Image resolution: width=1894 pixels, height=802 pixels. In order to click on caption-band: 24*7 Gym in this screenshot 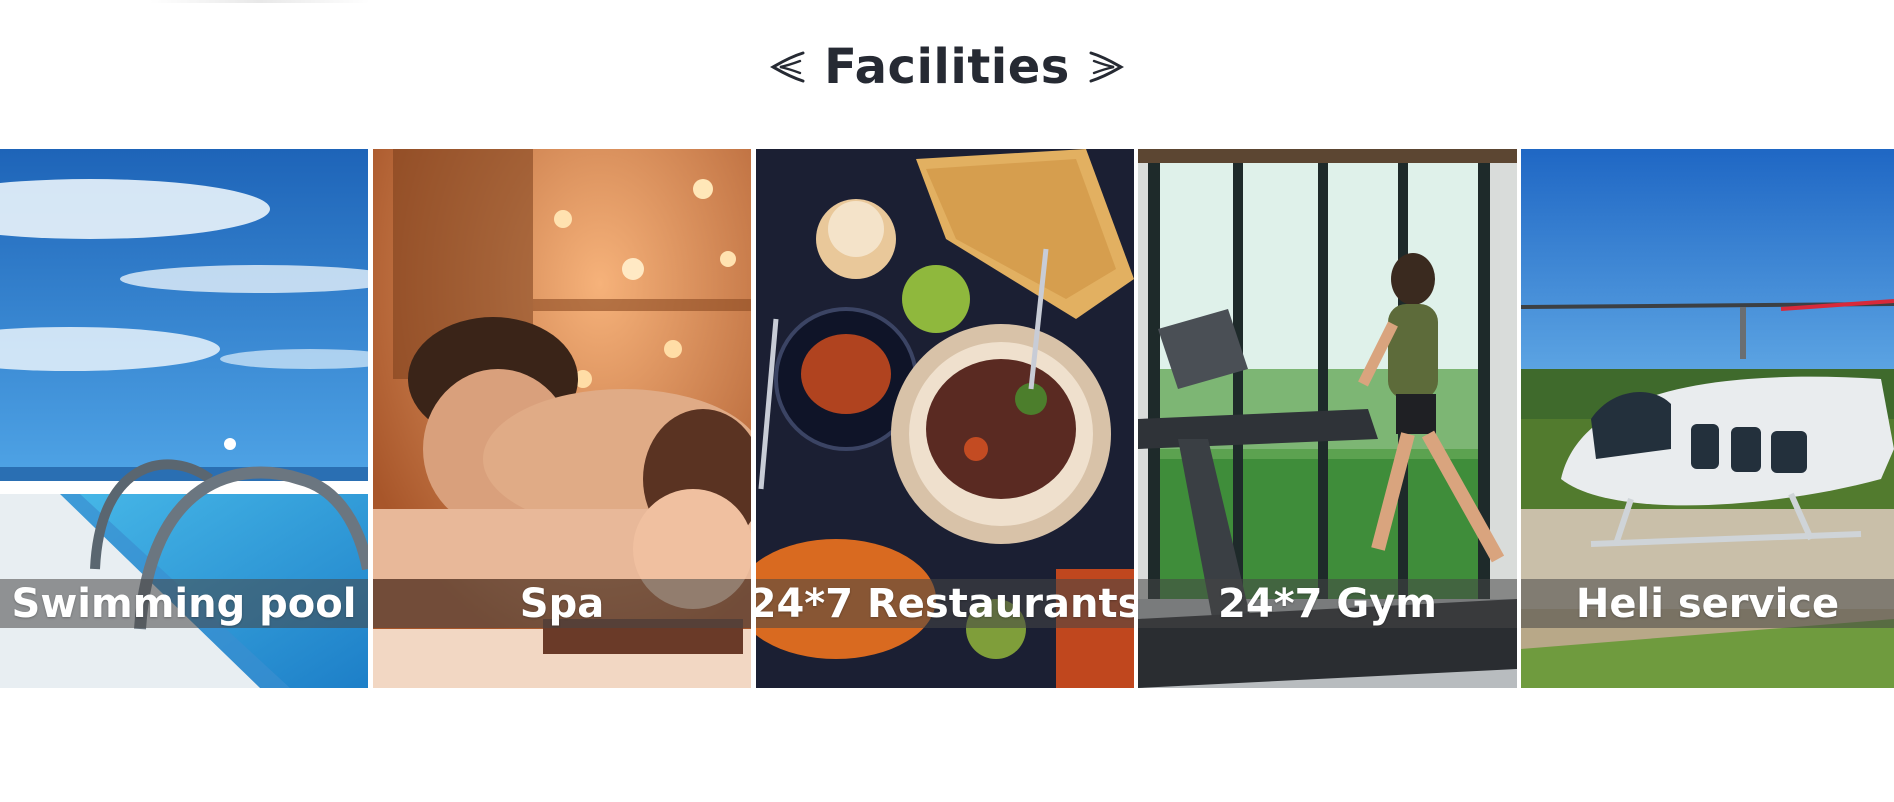, I will do `click(1327, 603)`.